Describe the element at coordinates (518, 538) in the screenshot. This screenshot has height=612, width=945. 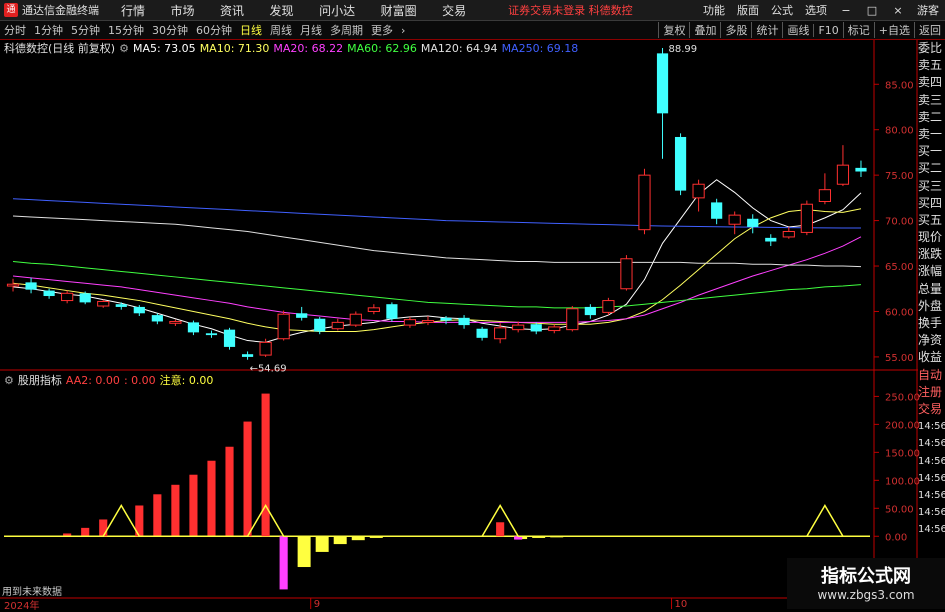
I see `indicator-bar-magenta` at that location.